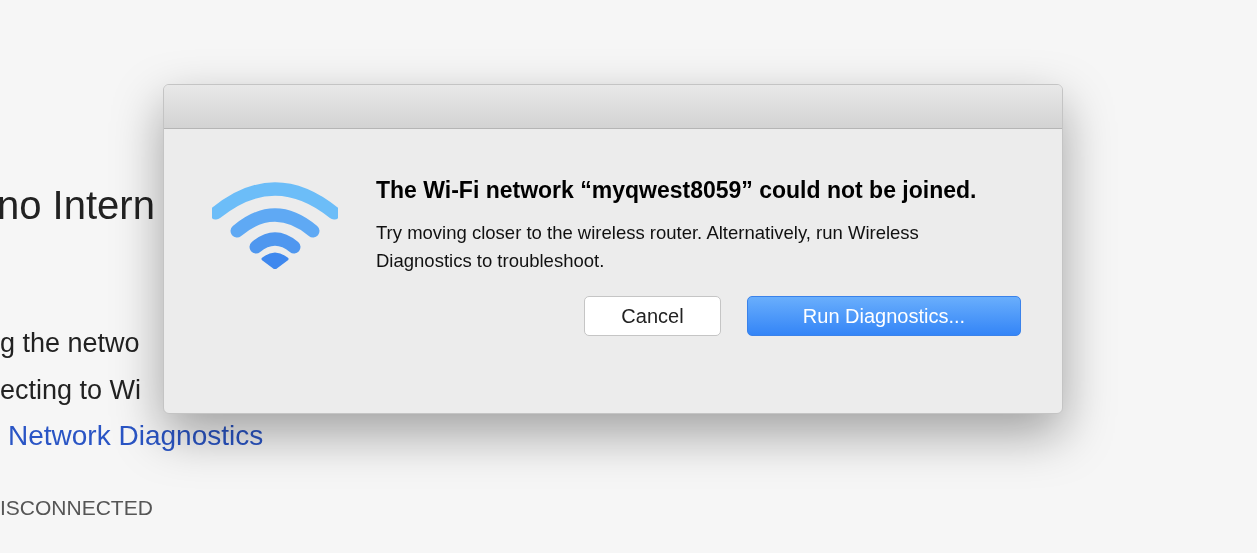 The height and width of the screenshot is (553, 1257). I want to click on diagnostics-link: Network Diagnostics, so click(136, 436).